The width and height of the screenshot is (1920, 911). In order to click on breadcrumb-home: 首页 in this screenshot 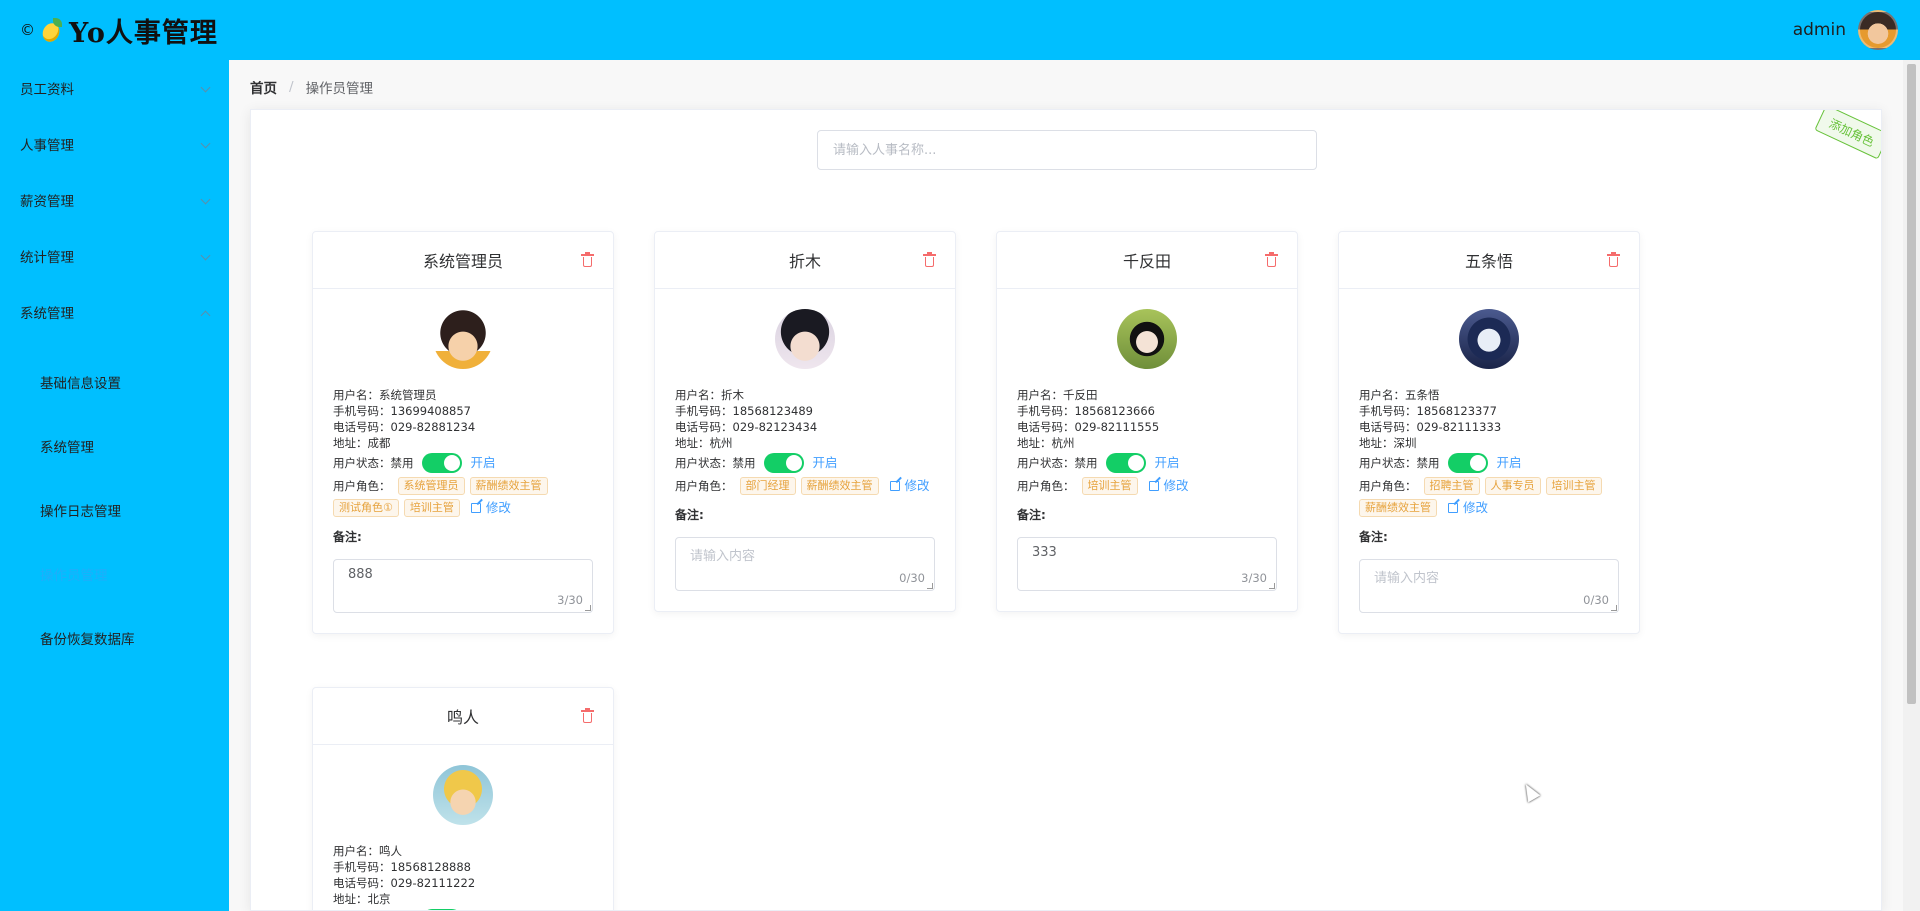, I will do `click(263, 87)`.